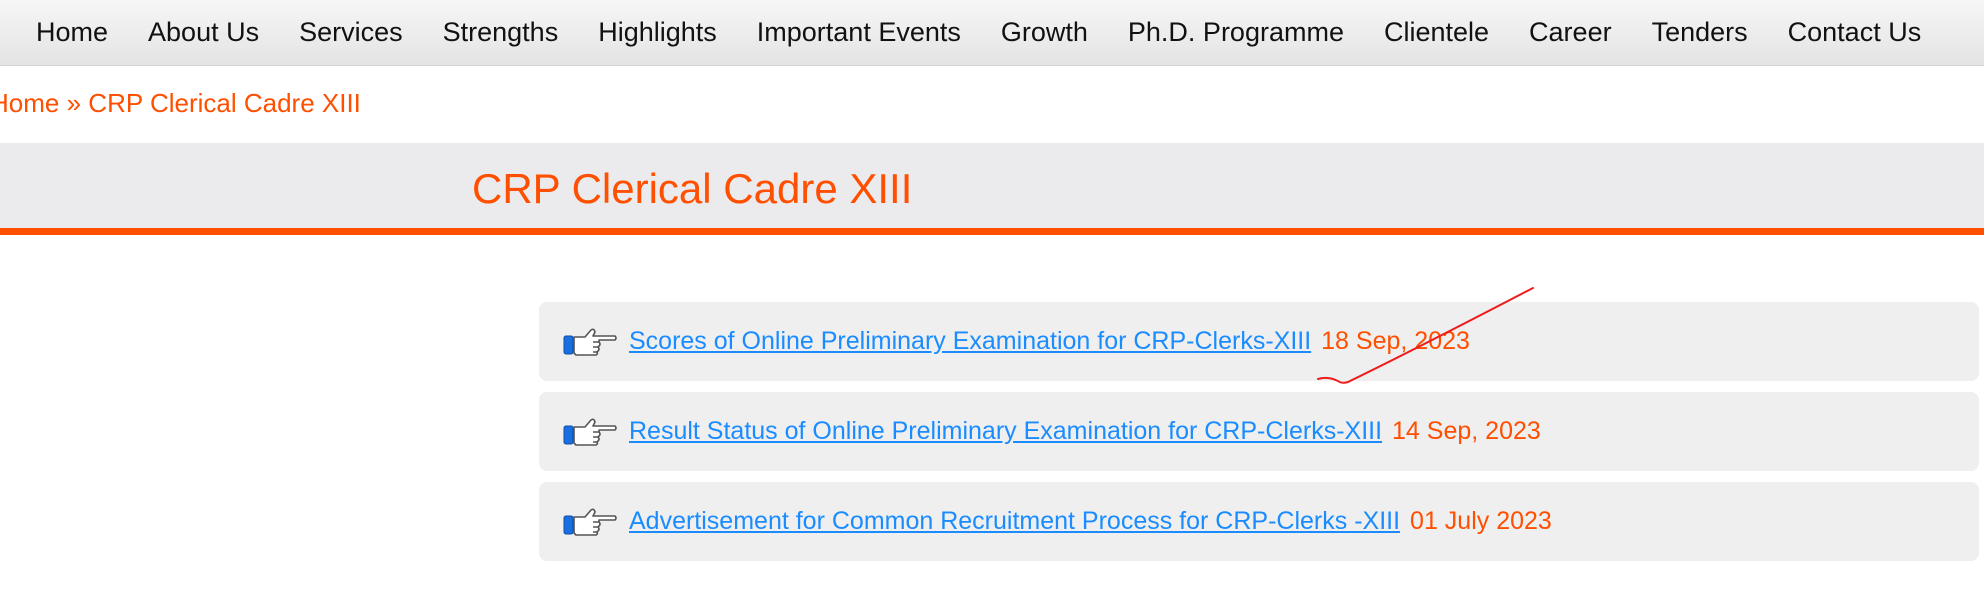 The image size is (1984, 592). I want to click on red-checkmark-annotation, so click(1425, 335).